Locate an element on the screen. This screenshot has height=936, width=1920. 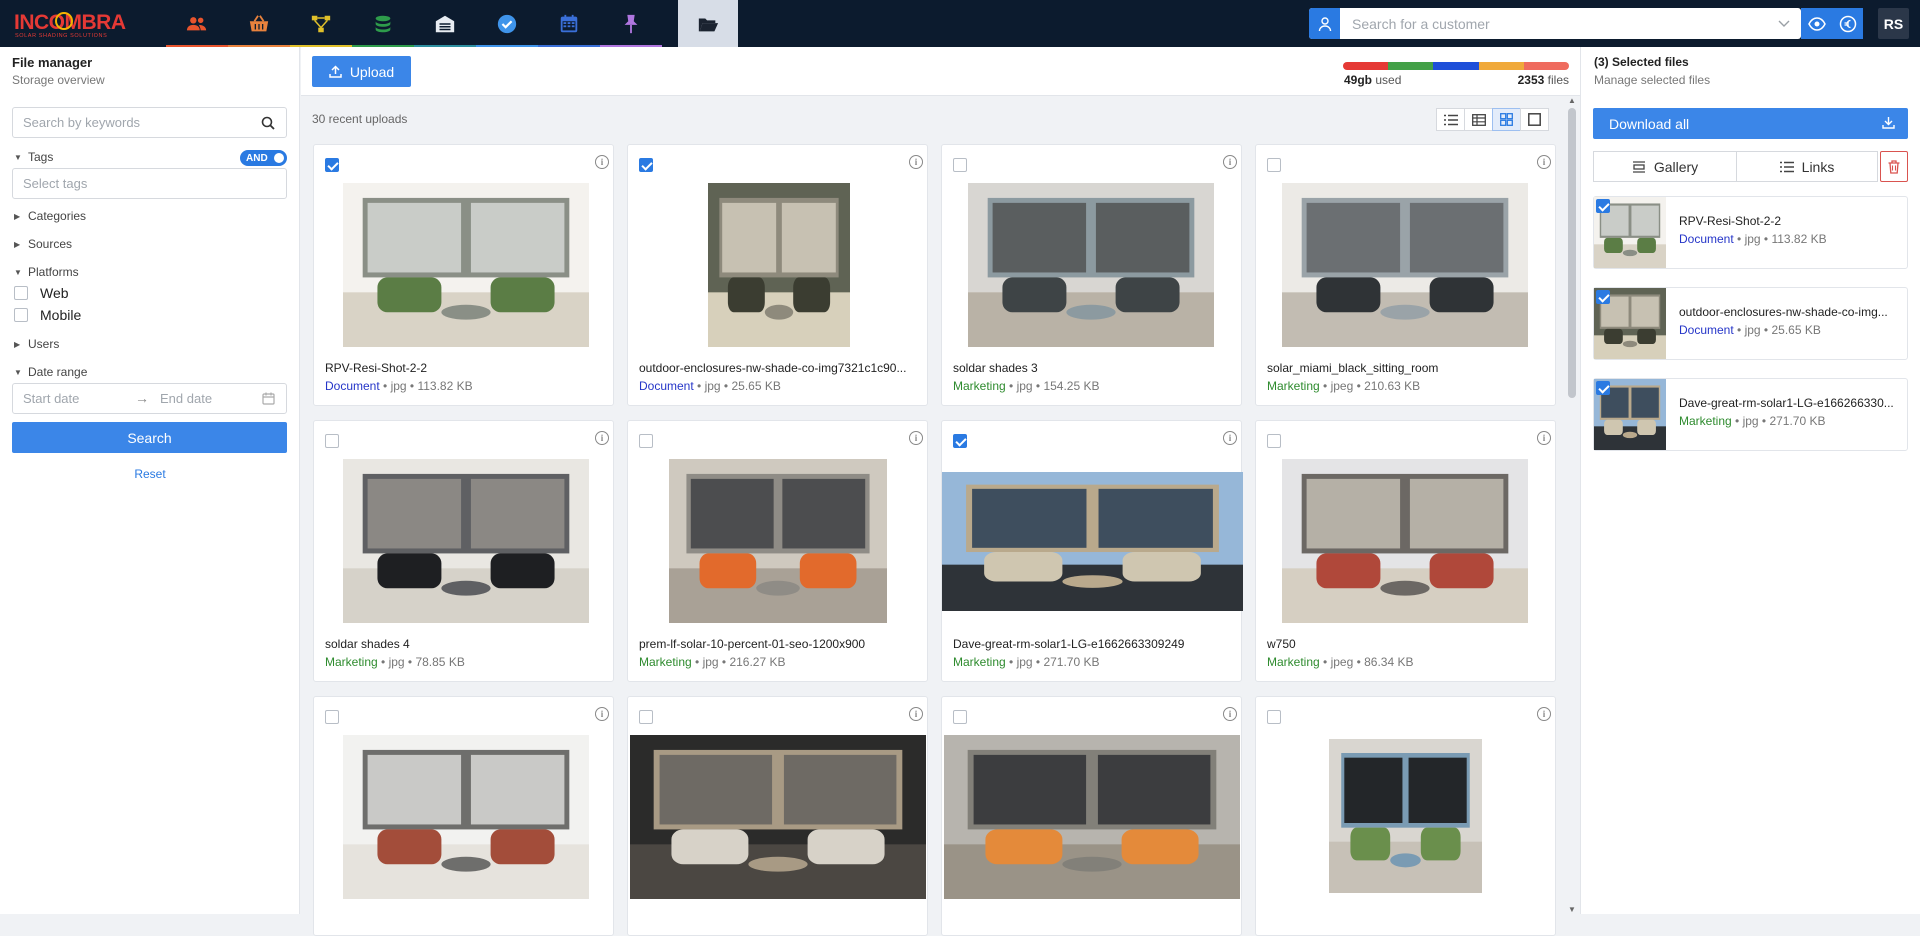
file-name: solar_miami_black_sitting_room is located at coordinates (1407, 368).